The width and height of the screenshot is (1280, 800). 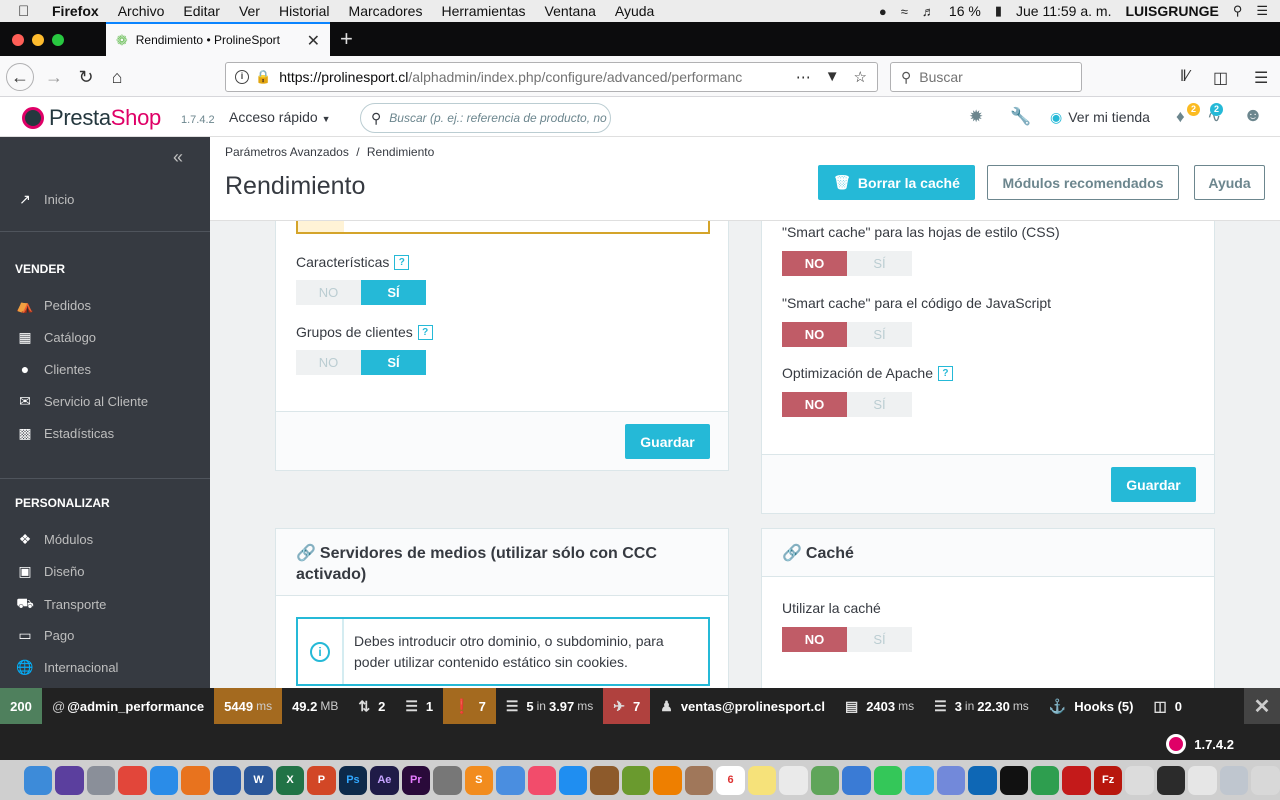 What do you see at coordinates (53, 305) in the screenshot?
I see `sidebar-item-pedidos: ⛺ Pedidos` at bounding box center [53, 305].